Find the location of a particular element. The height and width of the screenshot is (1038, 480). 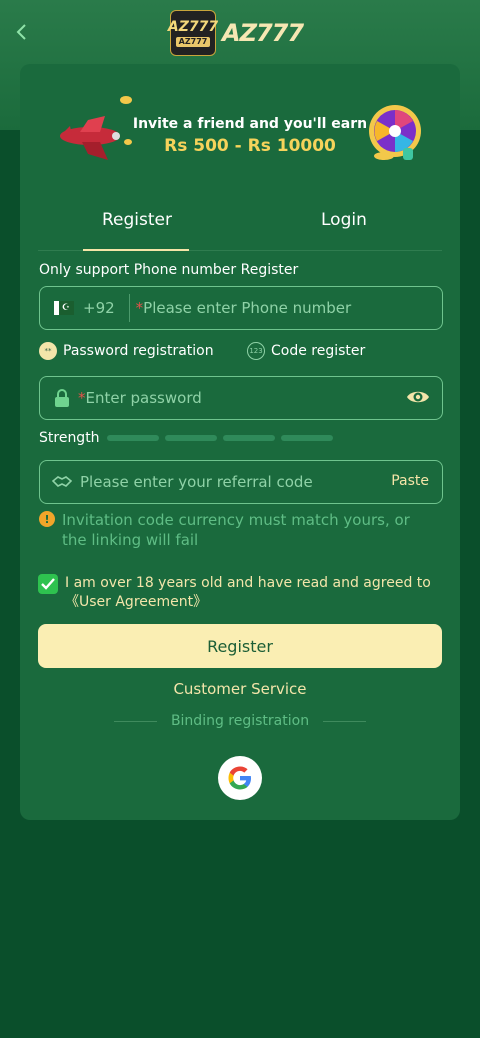

password-registration-label: Password registration is located at coordinates (138, 351).